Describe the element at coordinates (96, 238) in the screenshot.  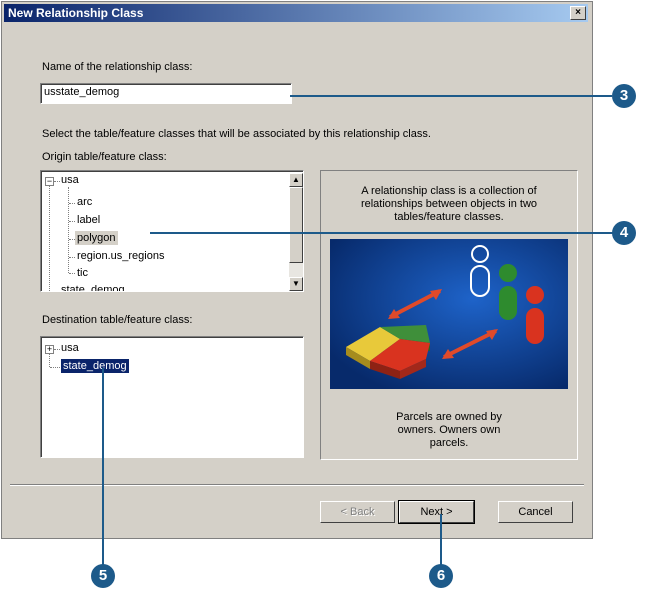
I see `tree-item-polygon: polygon` at that location.